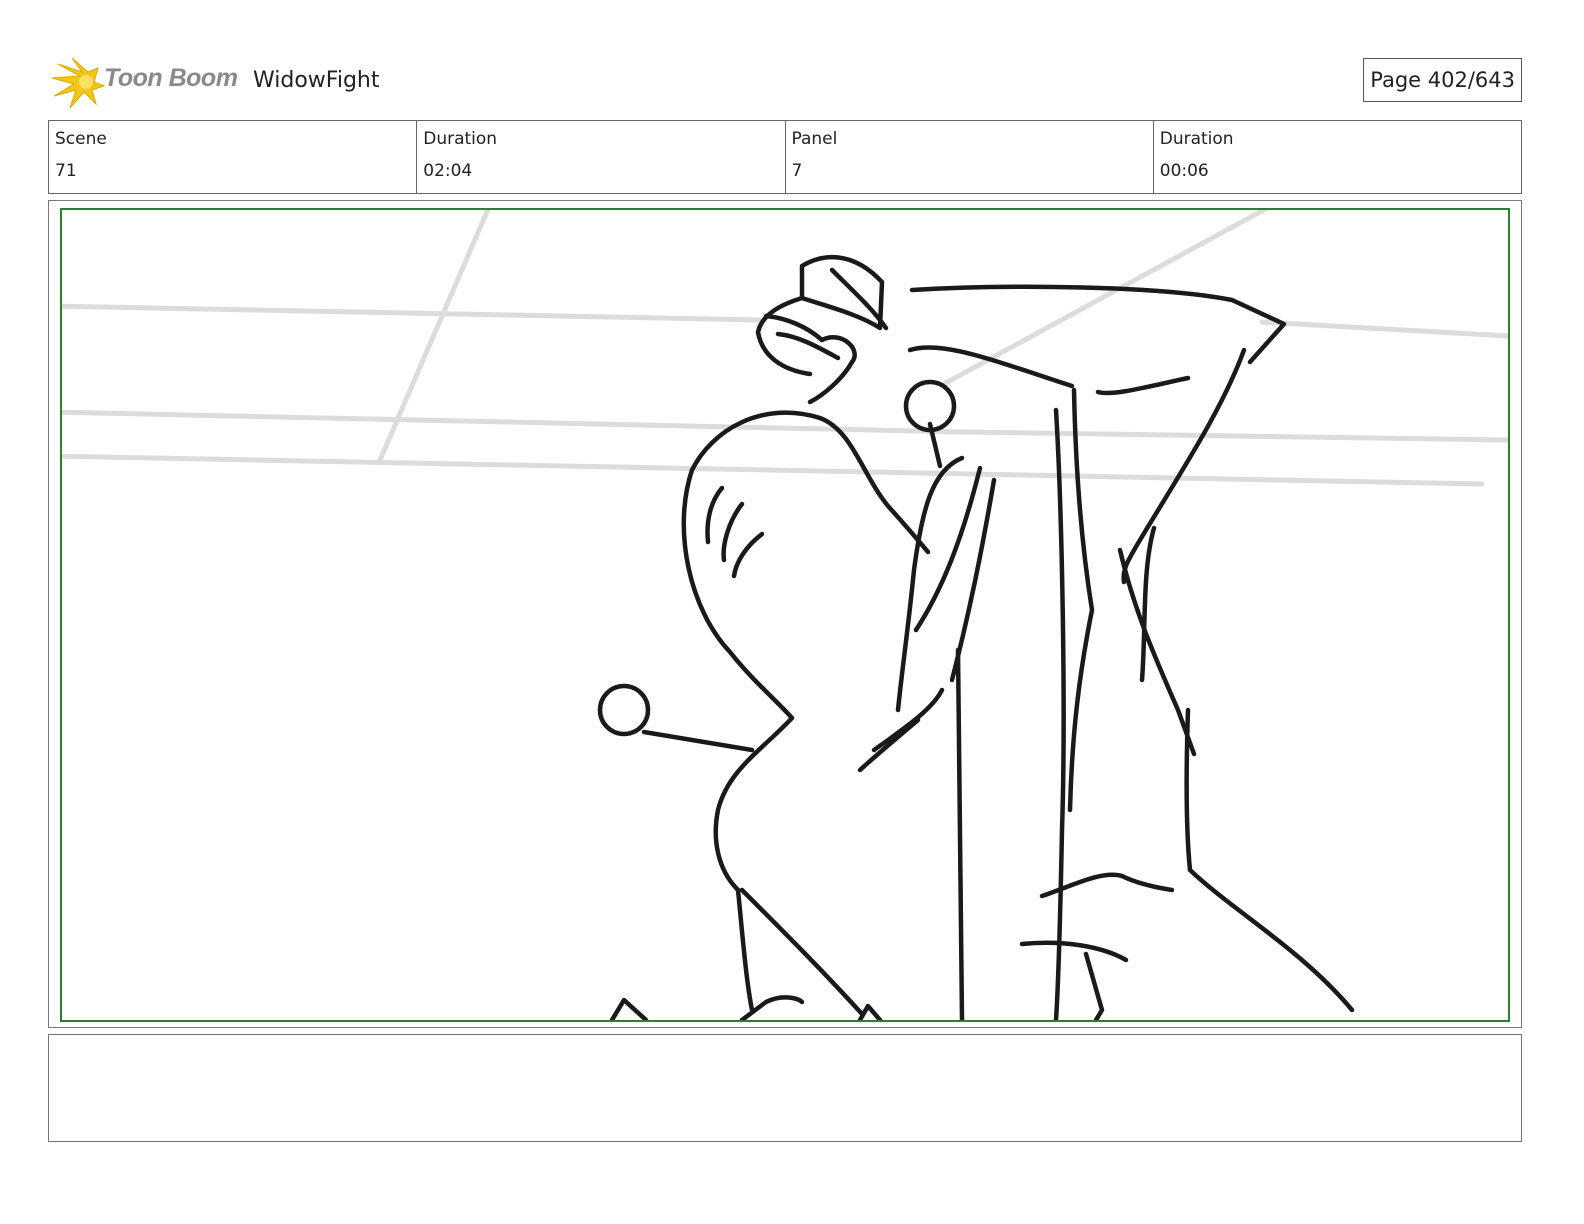 The height and width of the screenshot is (1224, 1584). Describe the element at coordinates (316, 80) in the screenshot. I see `project-title: WidowFight` at that location.